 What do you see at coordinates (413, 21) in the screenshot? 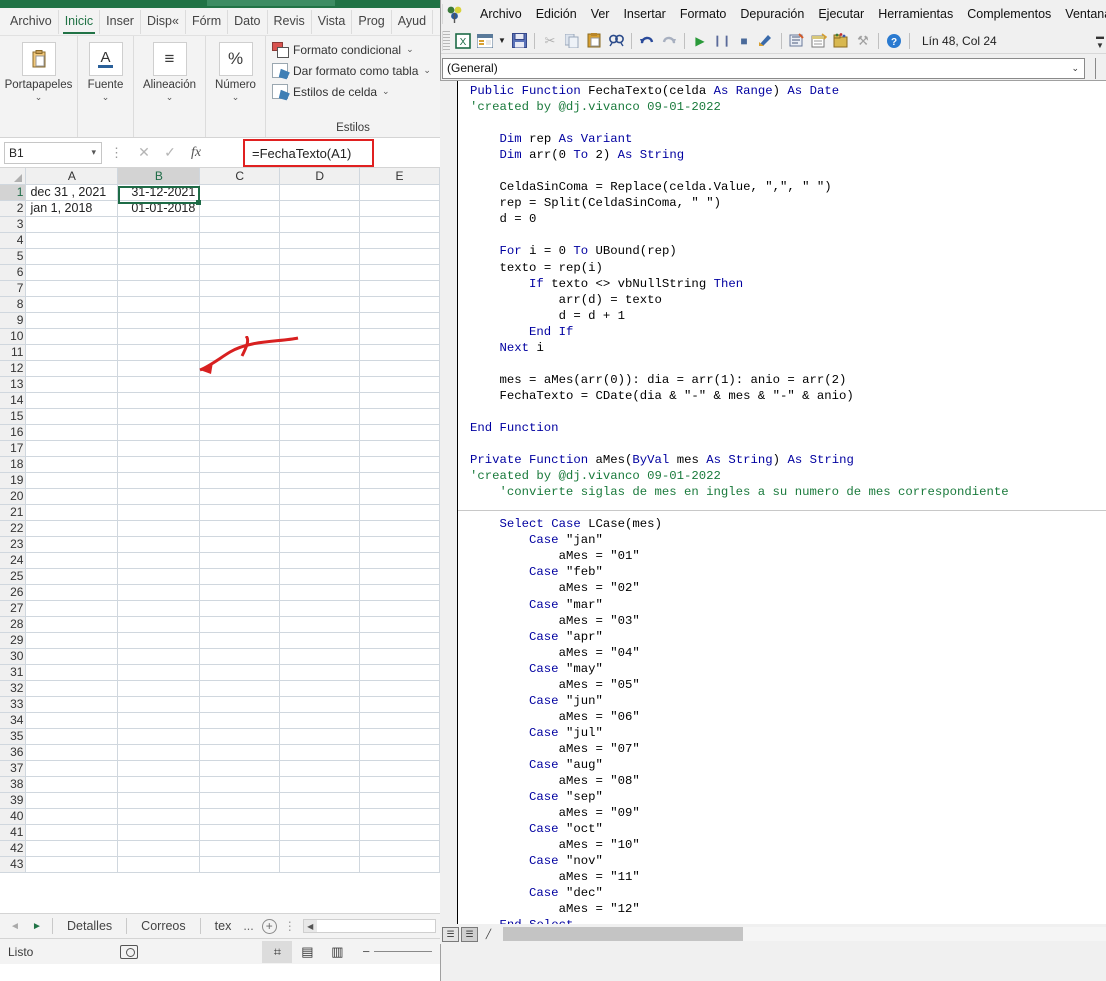
I see `ribbon-tab-9: Ayud` at bounding box center [413, 21].